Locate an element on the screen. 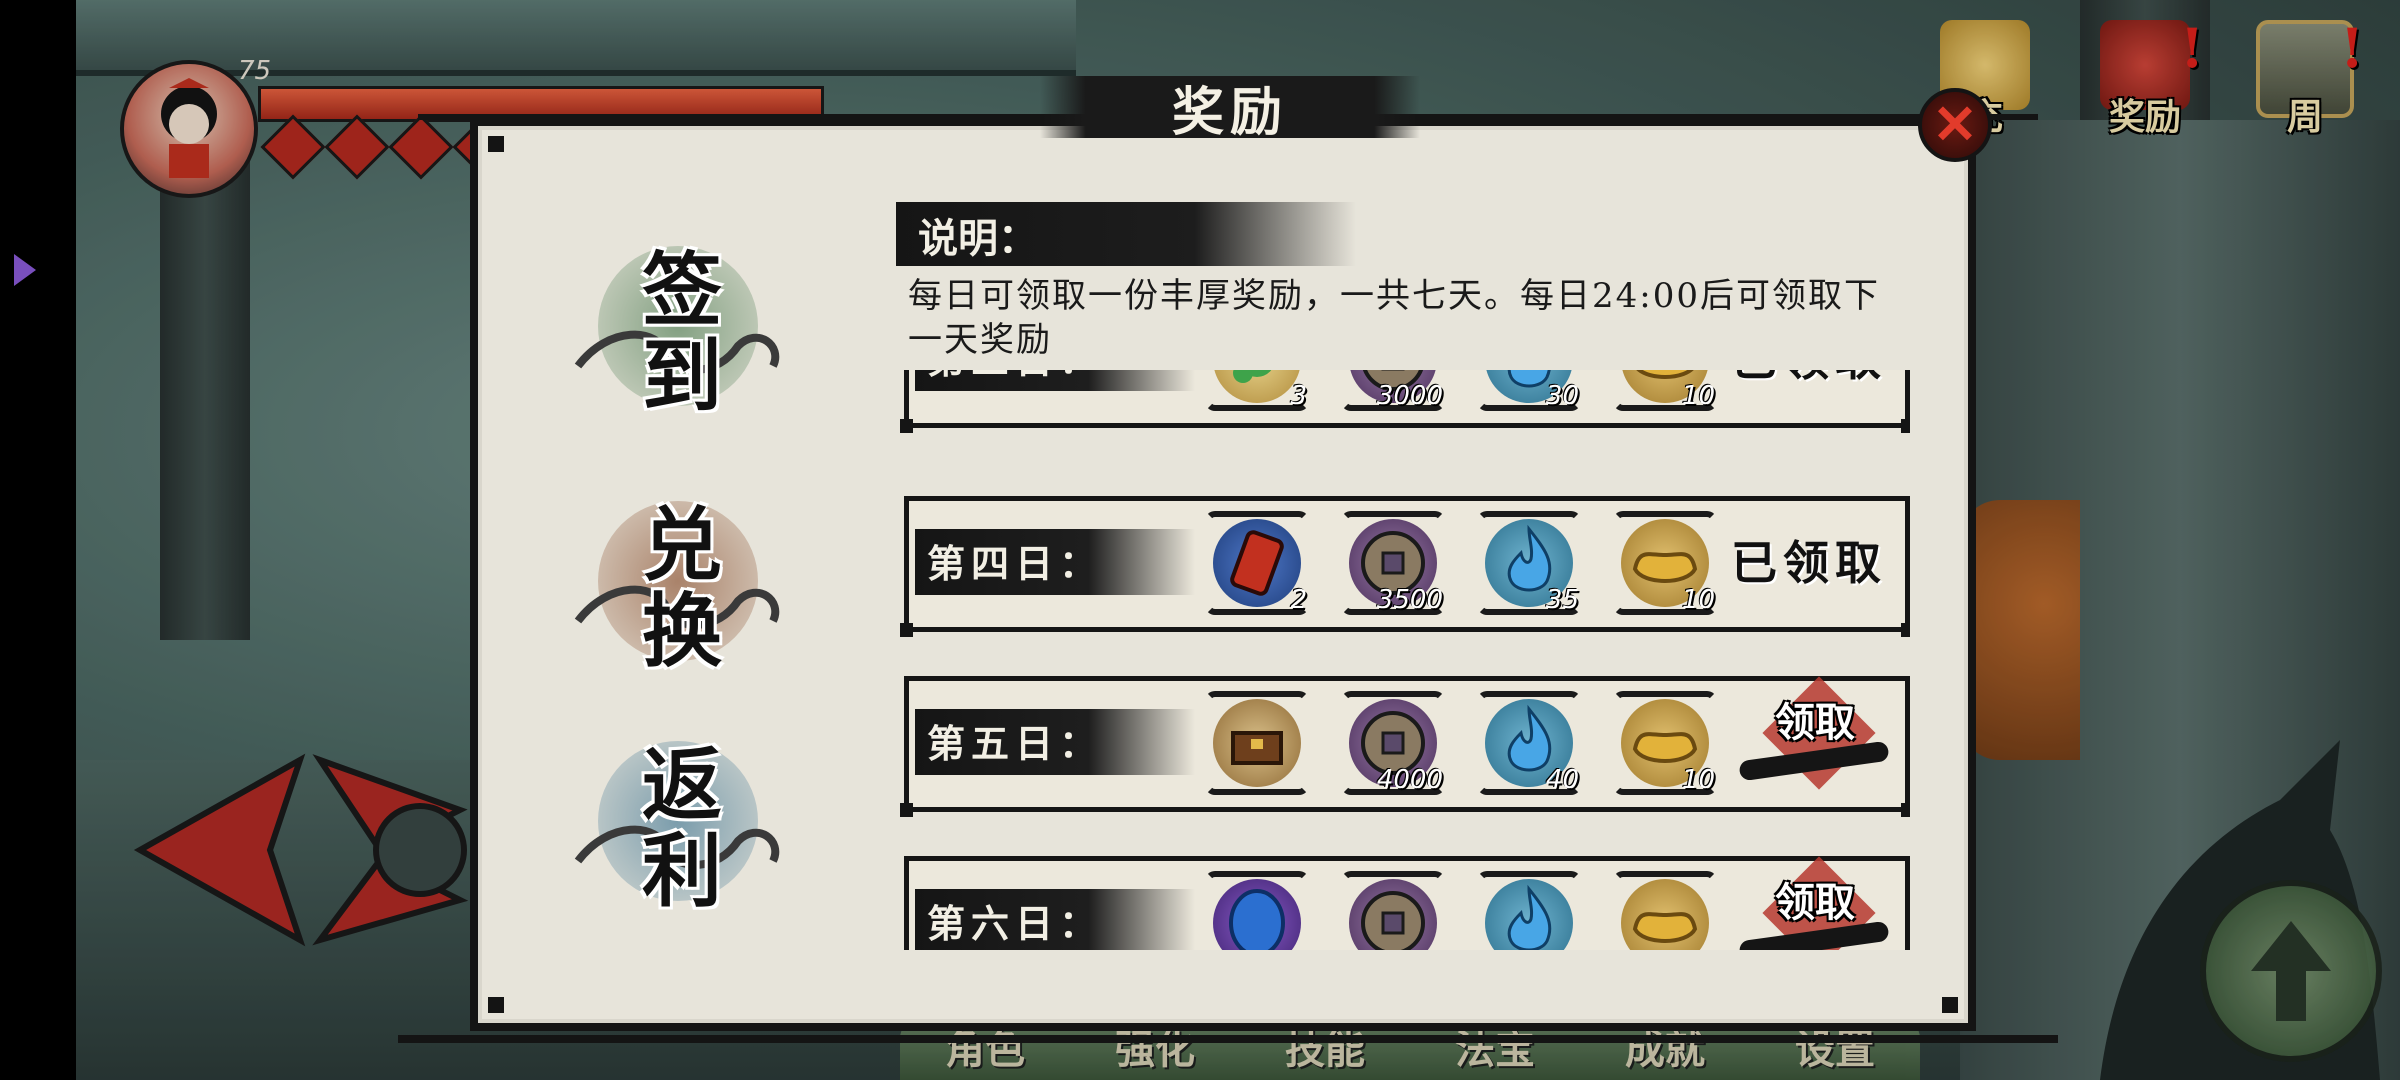  reward-row: 第五日： 4000 40 10 领取 is located at coordinates (1405, 746).